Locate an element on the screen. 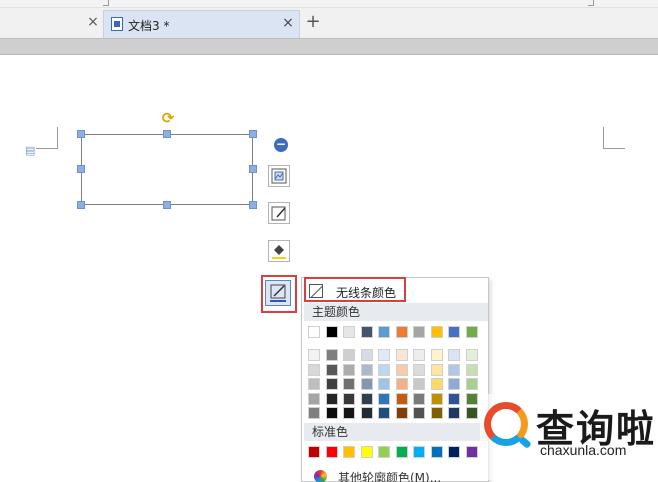 The height and width of the screenshot is (482, 658). paragraph-anchor-icon: ▤ is located at coordinates (30, 150).